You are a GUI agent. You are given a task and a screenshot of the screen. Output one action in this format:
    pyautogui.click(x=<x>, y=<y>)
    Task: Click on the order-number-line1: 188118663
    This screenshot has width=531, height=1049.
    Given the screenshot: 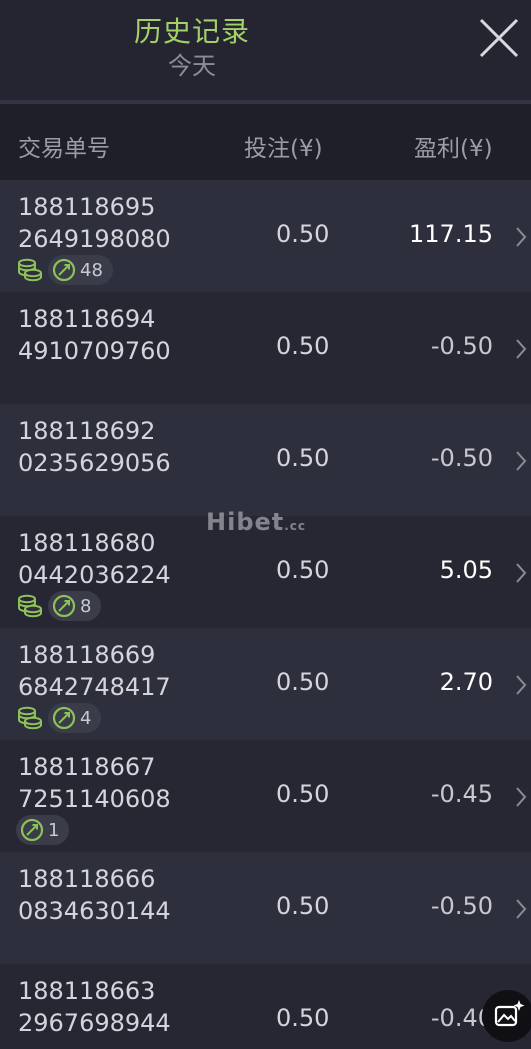 What is the action you would take?
    pyautogui.click(x=87, y=991)
    